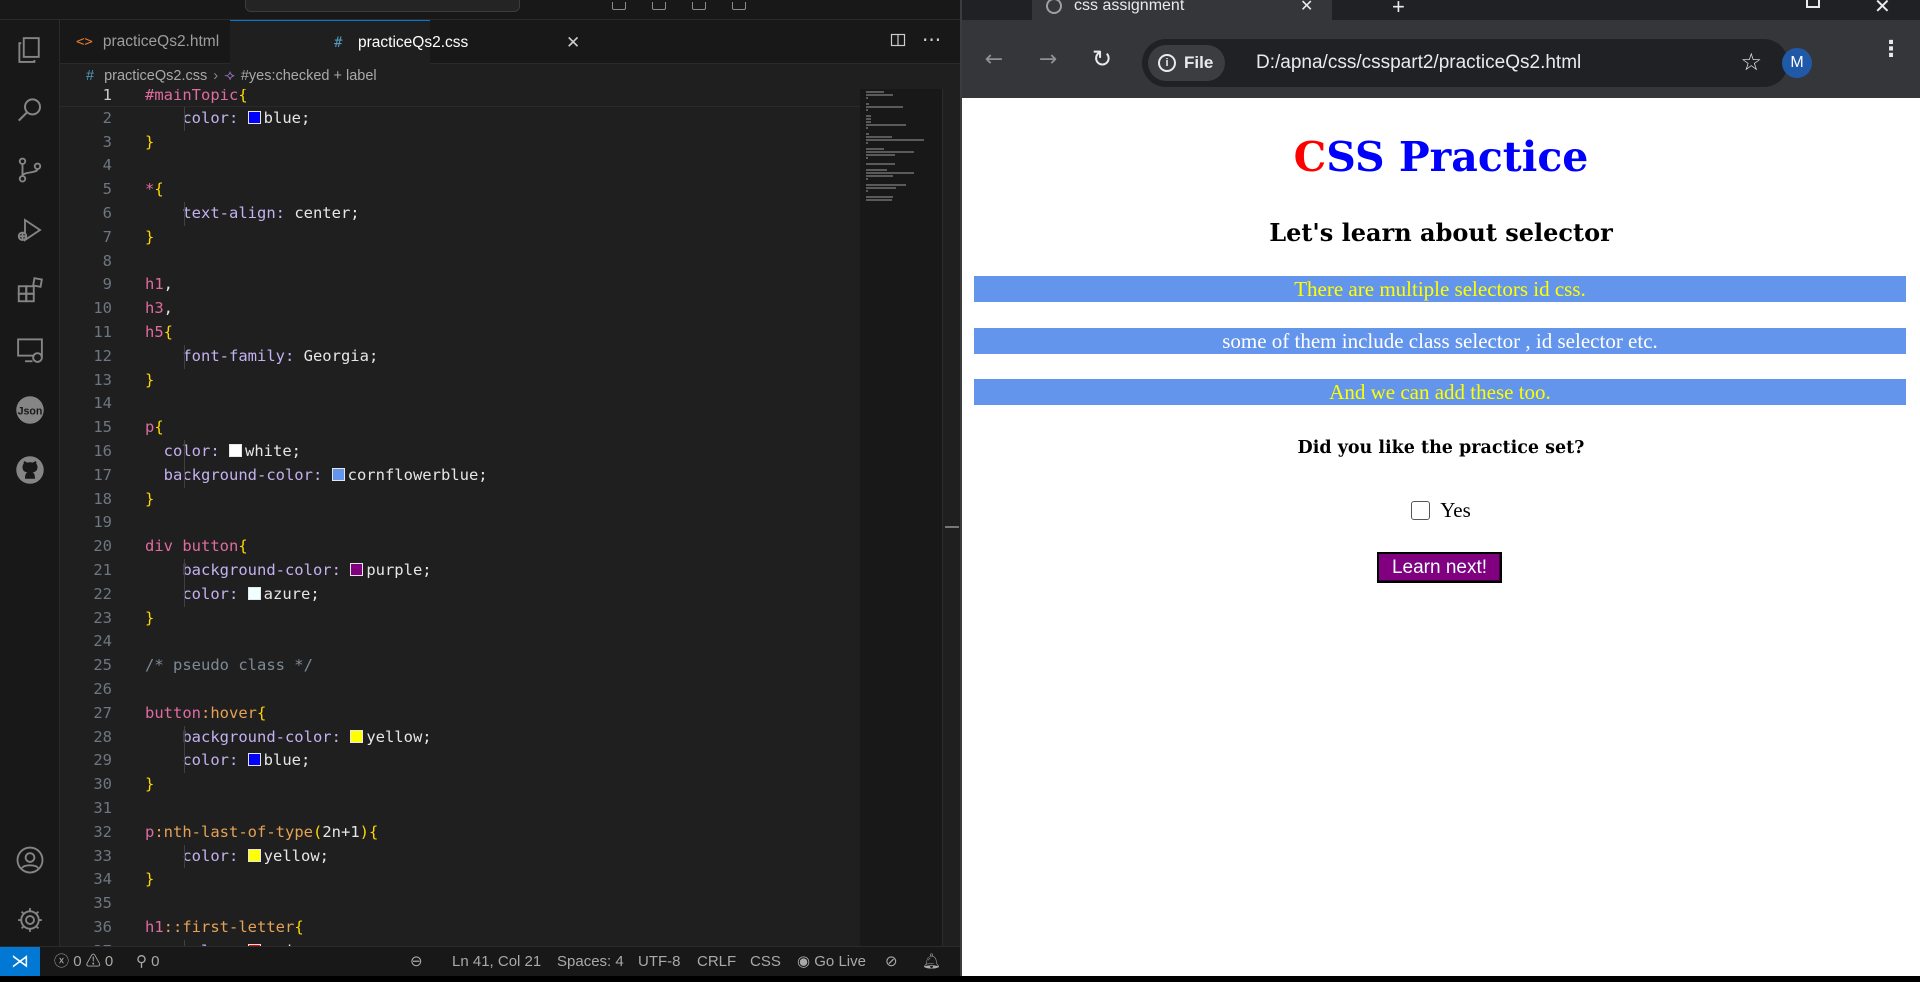  Describe the element at coordinates (460, 738) in the screenshot. I see `code-line: 28 background-color: yellow;` at that location.